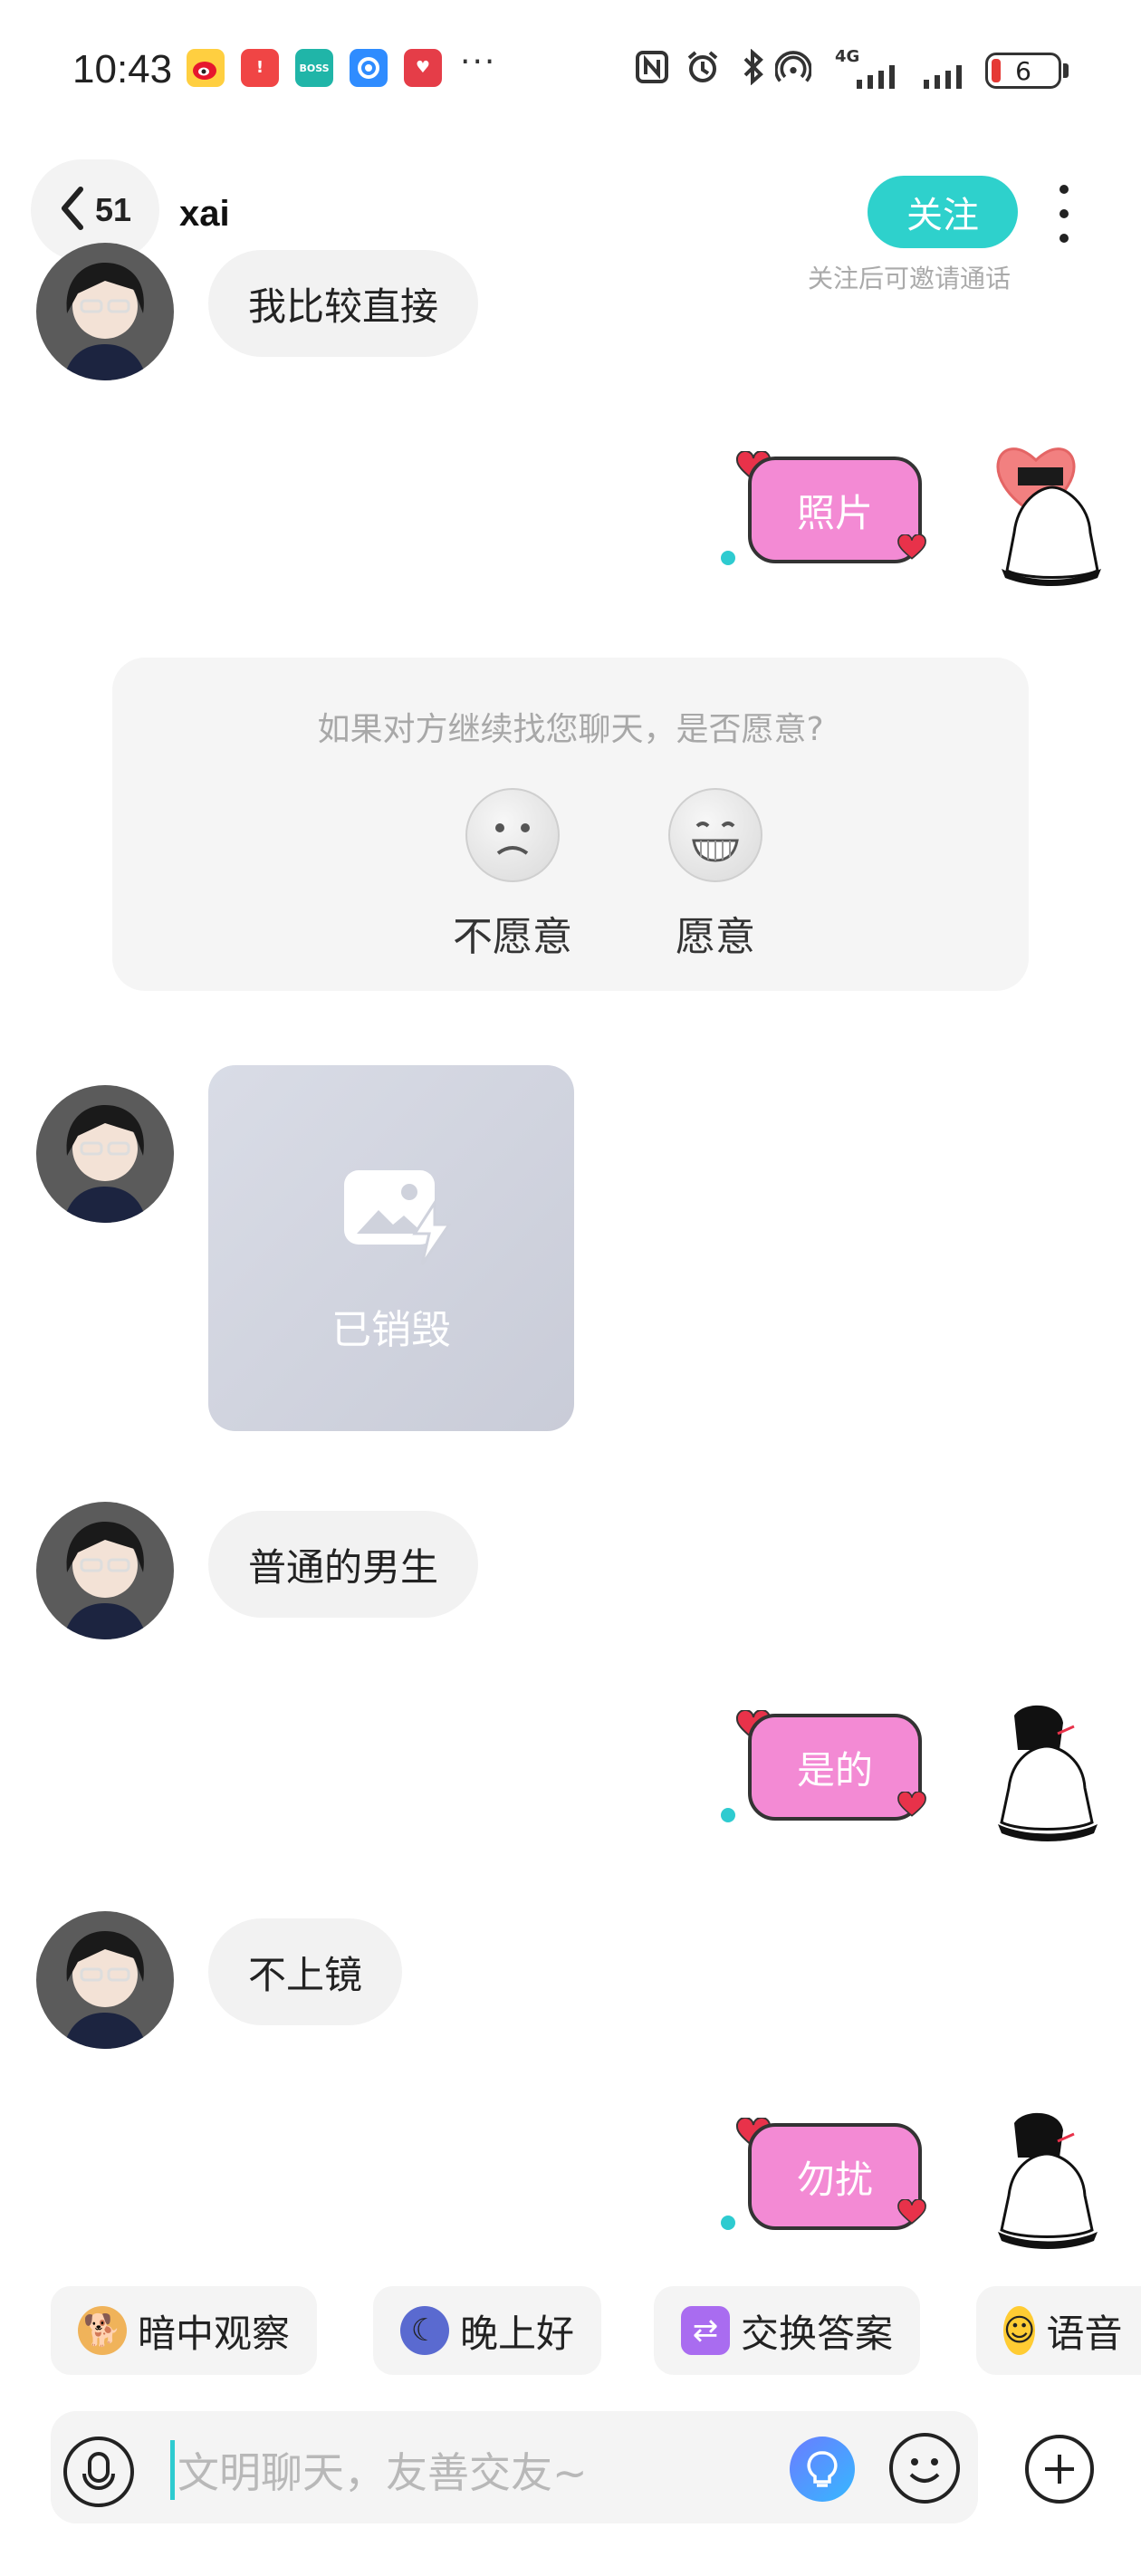 The height and width of the screenshot is (2576, 1141). I want to click on battery-tip, so click(1066, 70).